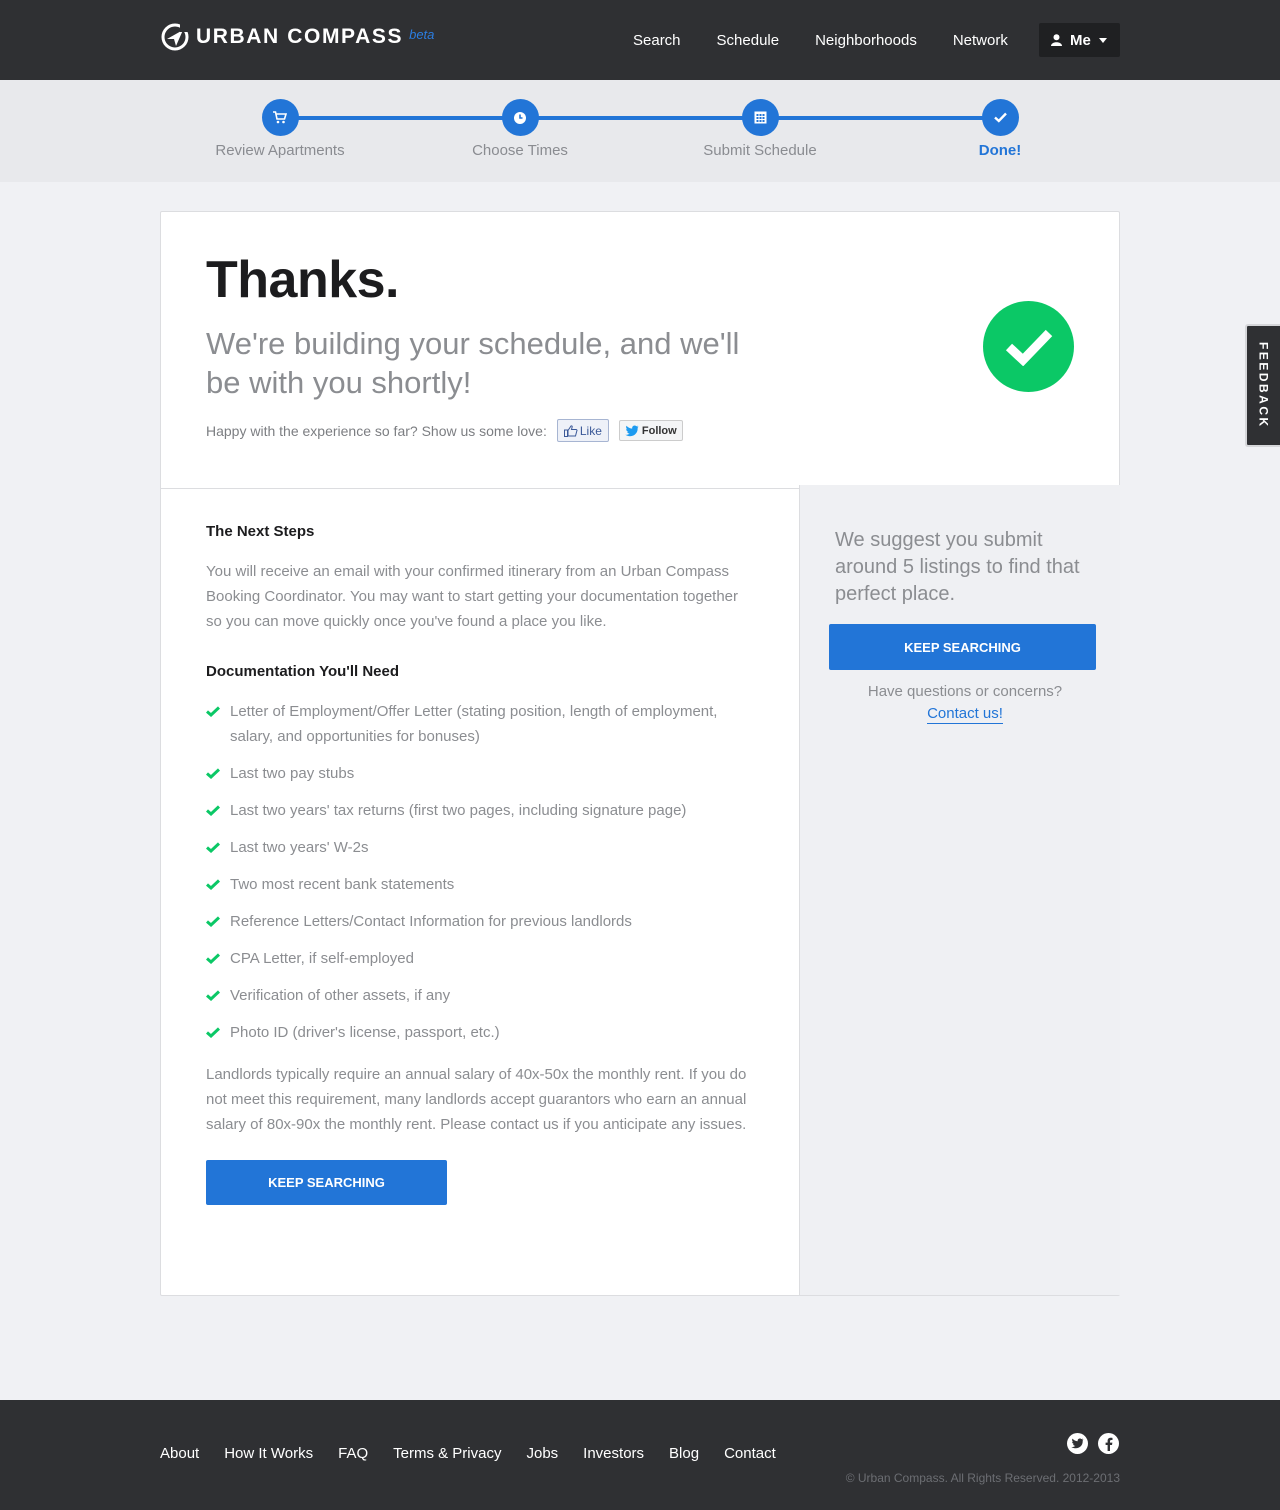 This screenshot has width=1280, height=1510. What do you see at coordinates (632, 430) in the screenshot?
I see `twitter-bird-icon` at bounding box center [632, 430].